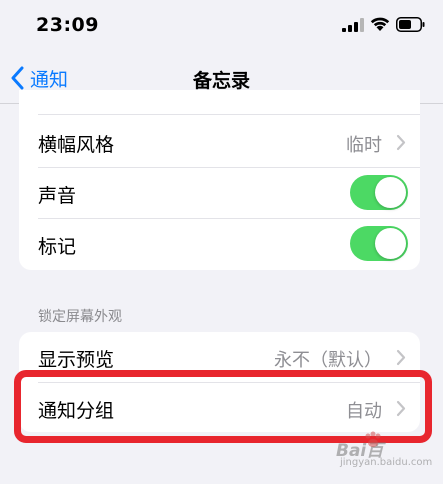  Describe the element at coordinates (76, 360) in the screenshot. I see `show-previews-label: 显示预览` at that location.